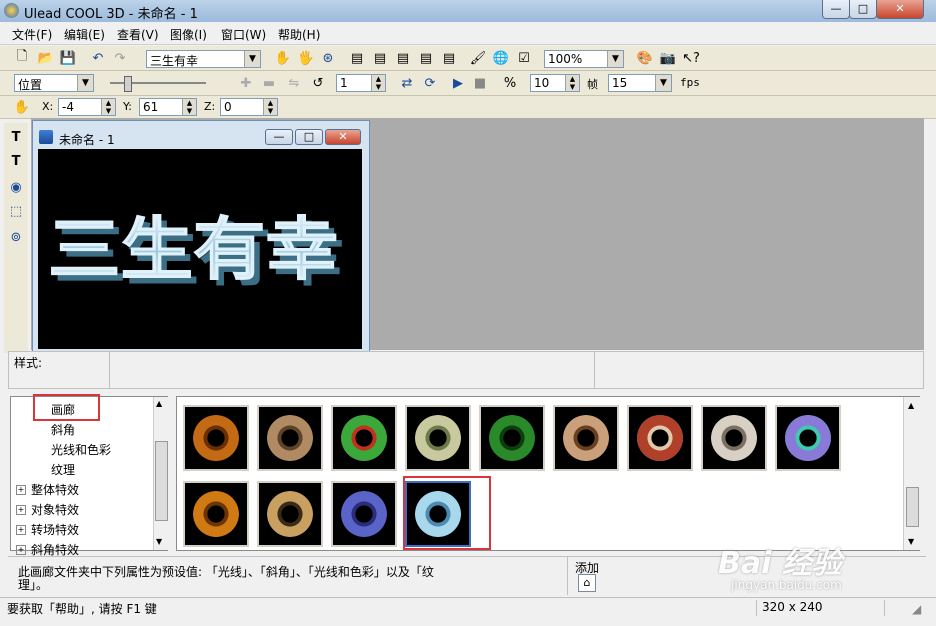 The image size is (936, 626). What do you see at coordinates (63, 469) in the screenshot?
I see `tree-item: 纹理` at bounding box center [63, 469].